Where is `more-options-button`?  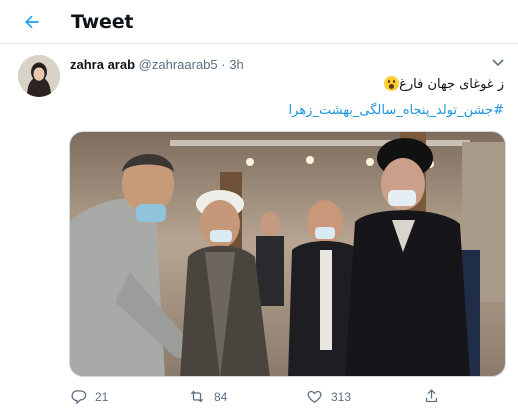
more-options-button is located at coordinates (498, 62).